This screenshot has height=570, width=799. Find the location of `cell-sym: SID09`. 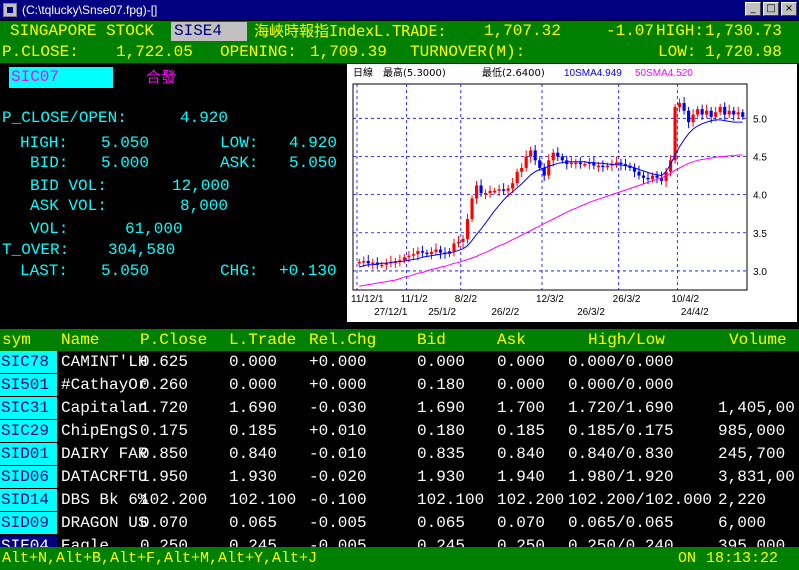

cell-sym: SID09 is located at coordinates (28, 523).